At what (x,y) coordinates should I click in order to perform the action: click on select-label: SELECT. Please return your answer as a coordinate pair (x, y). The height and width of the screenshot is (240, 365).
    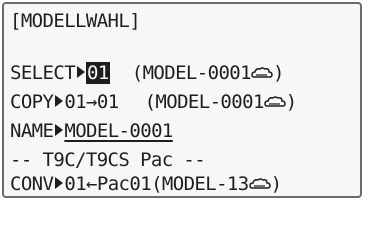
    Looking at the image, I should click on (43, 73).